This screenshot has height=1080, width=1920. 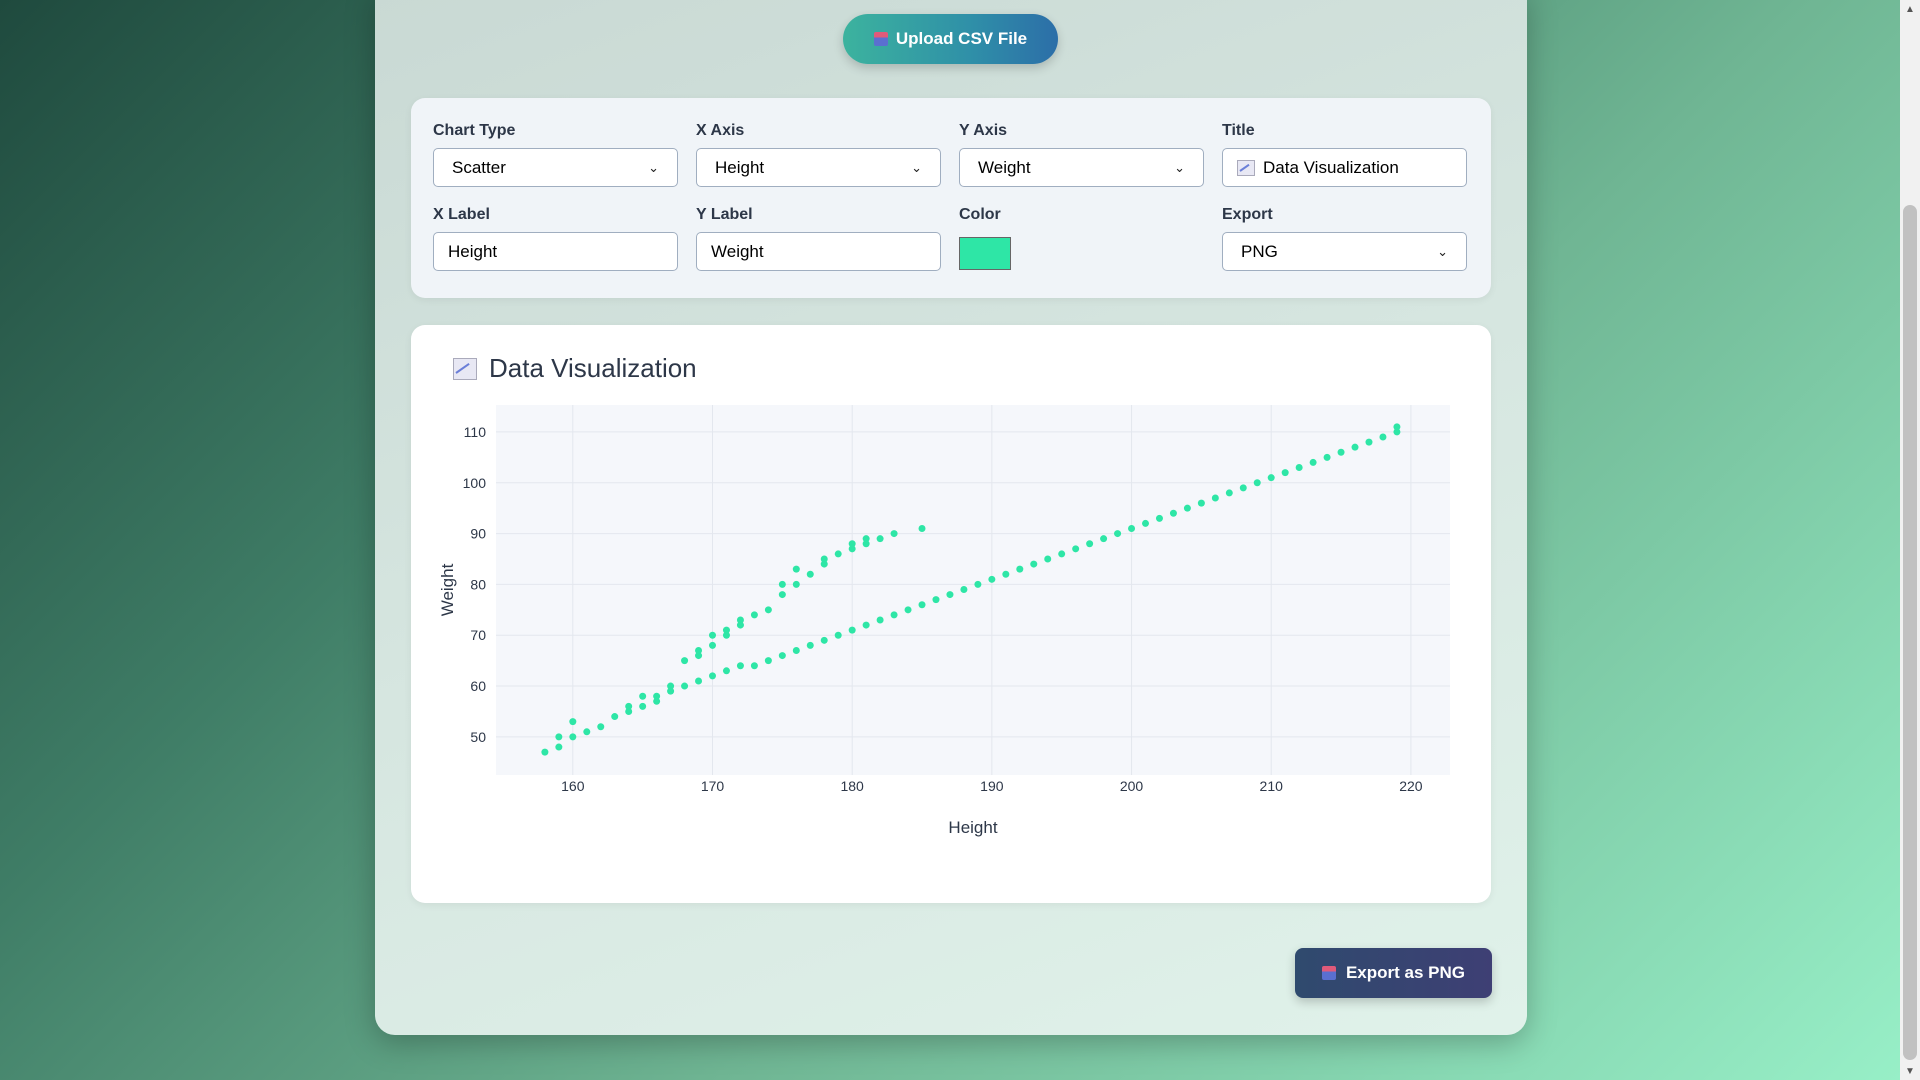 I want to click on y-axis-select: Weight ⌄, so click(x=1081, y=167).